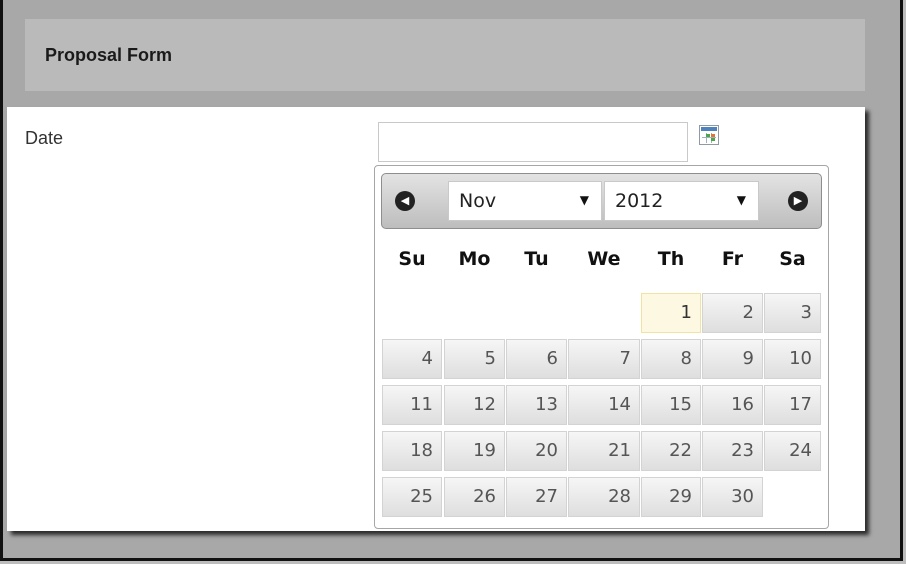 The image size is (906, 564). Describe the element at coordinates (536, 259) in the screenshot. I see `weekday-header: Tu` at that location.